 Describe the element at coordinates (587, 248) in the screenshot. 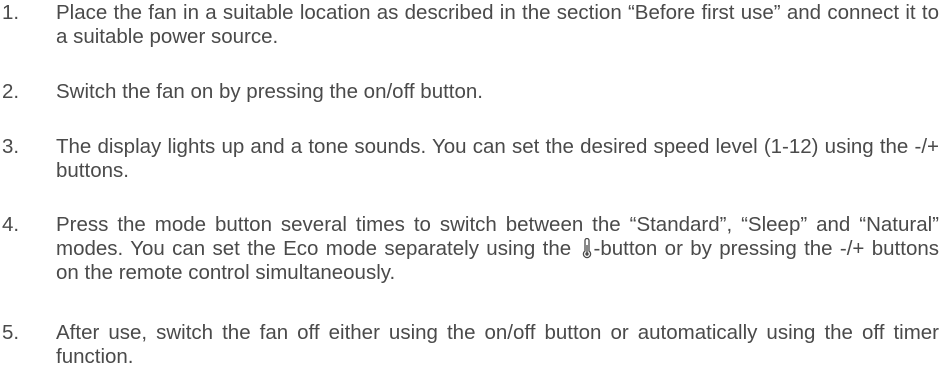

I see `thermometer-icon` at that location.